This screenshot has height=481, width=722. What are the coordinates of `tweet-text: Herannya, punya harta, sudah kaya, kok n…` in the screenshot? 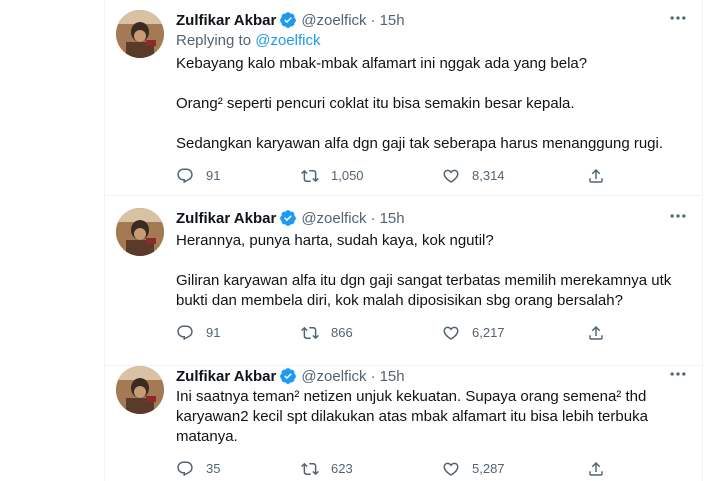 It's located at (433, 271).